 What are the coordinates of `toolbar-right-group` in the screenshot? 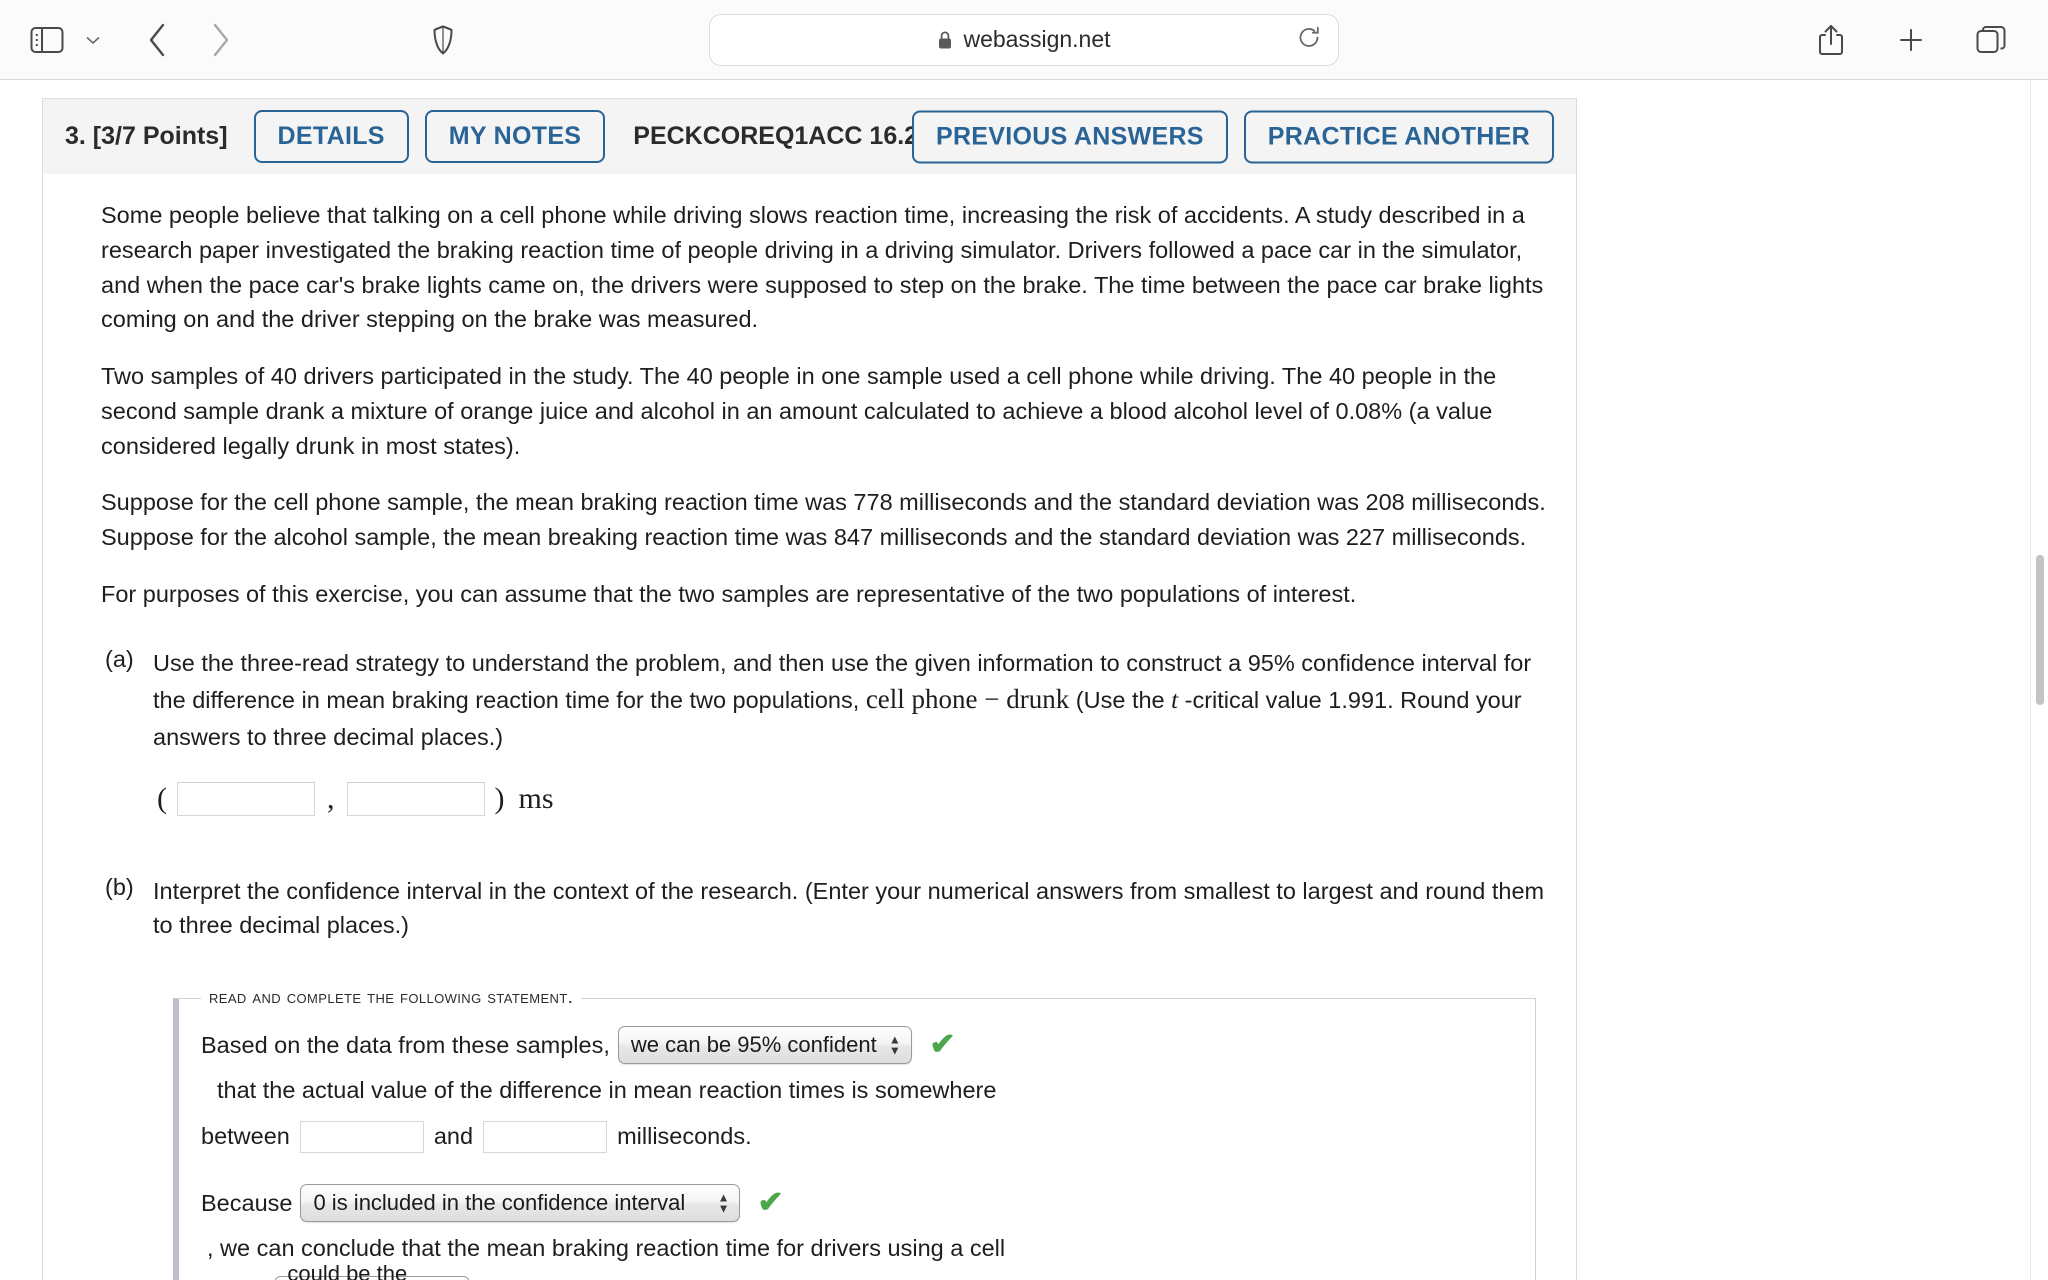 It's located at (1911, 40).